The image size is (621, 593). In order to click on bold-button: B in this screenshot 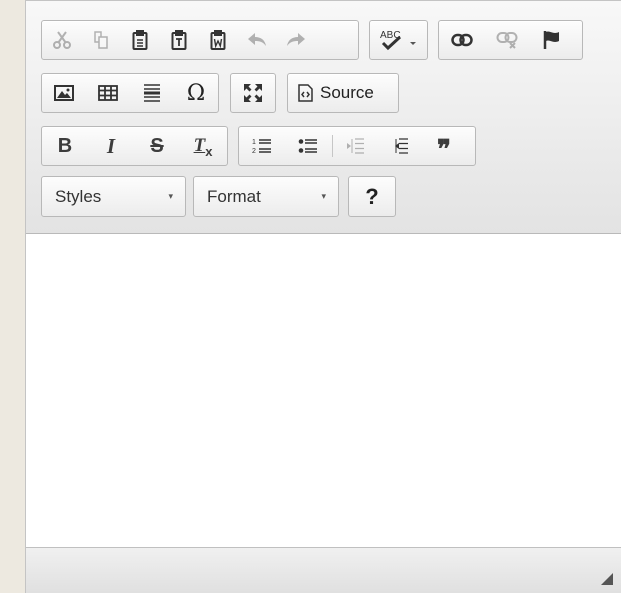, I will do `click(65, 146)`.